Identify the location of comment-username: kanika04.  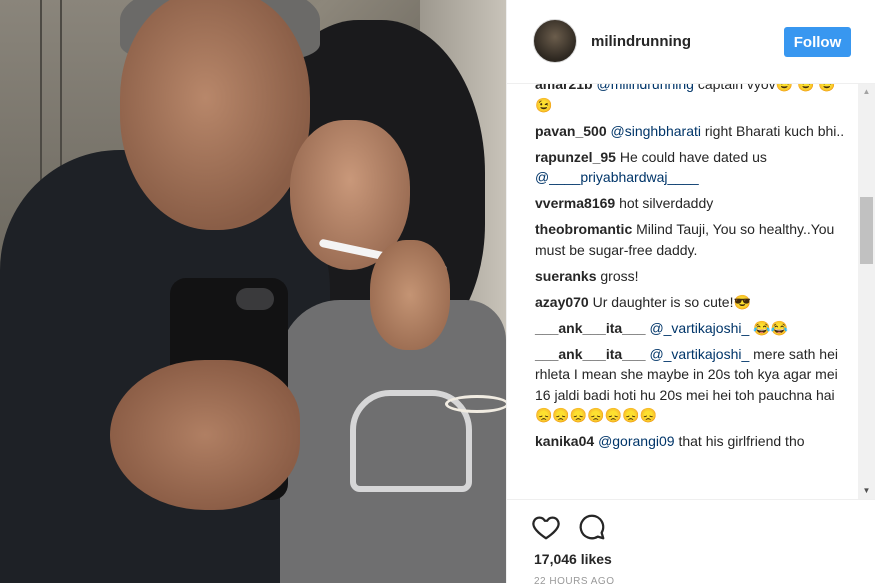
(564, 441).